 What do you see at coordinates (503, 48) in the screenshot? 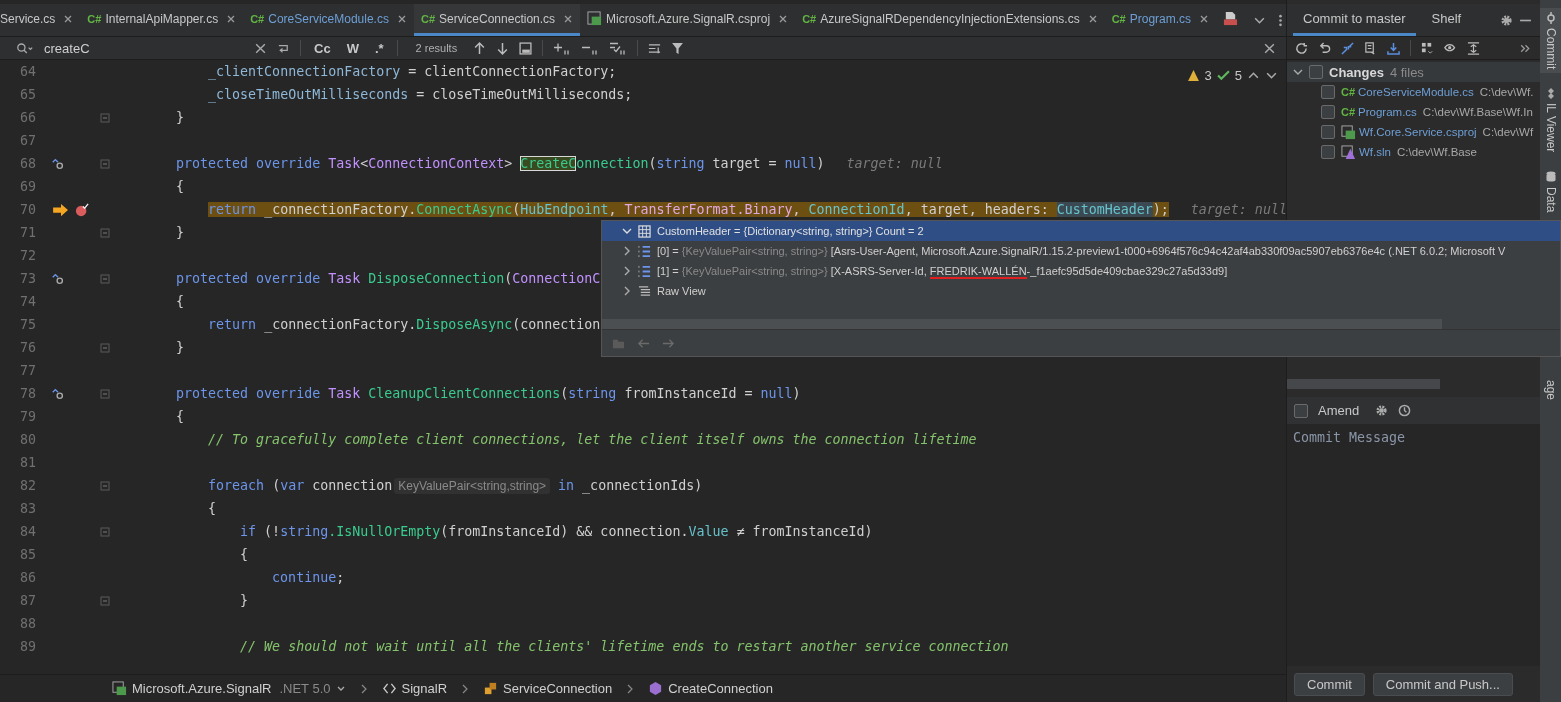
I see `arrow-down-icon` at bounding box center [503, 48].